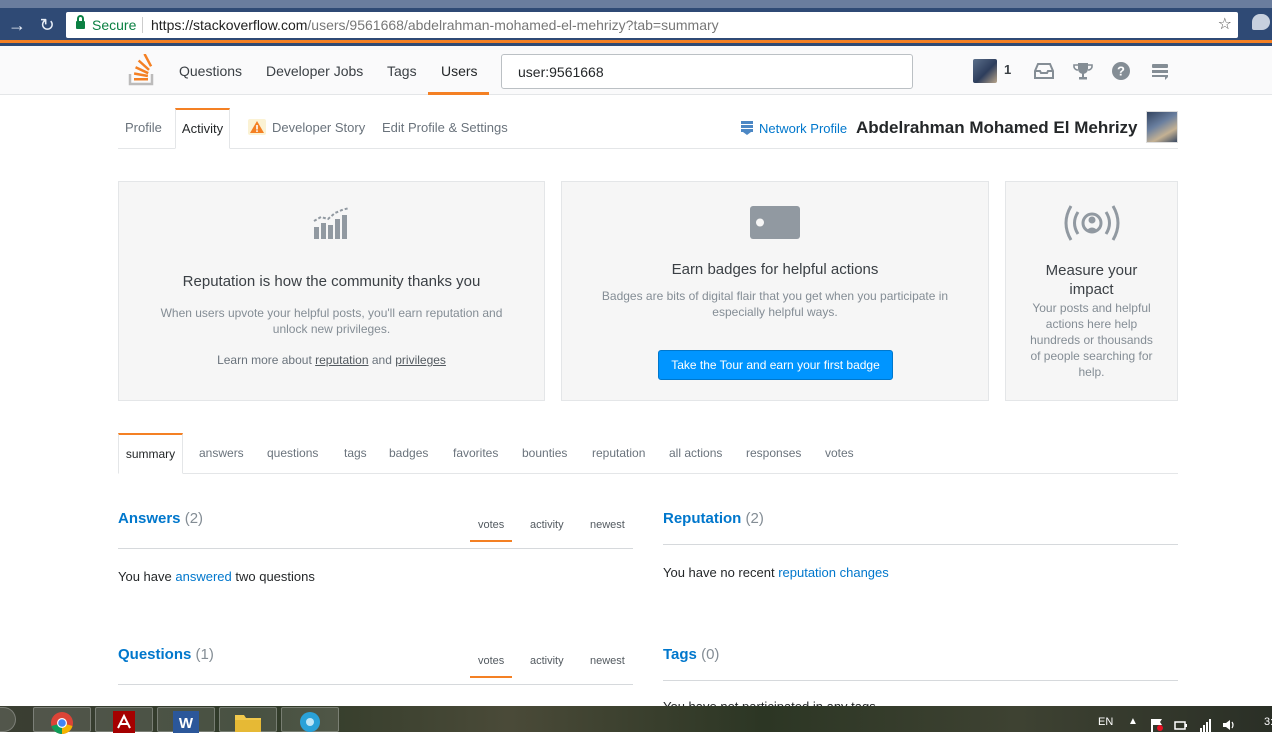 This screenshot has width=1272, height=736. I want to click on stackoverflow-logo-icon, so click(142, 70).